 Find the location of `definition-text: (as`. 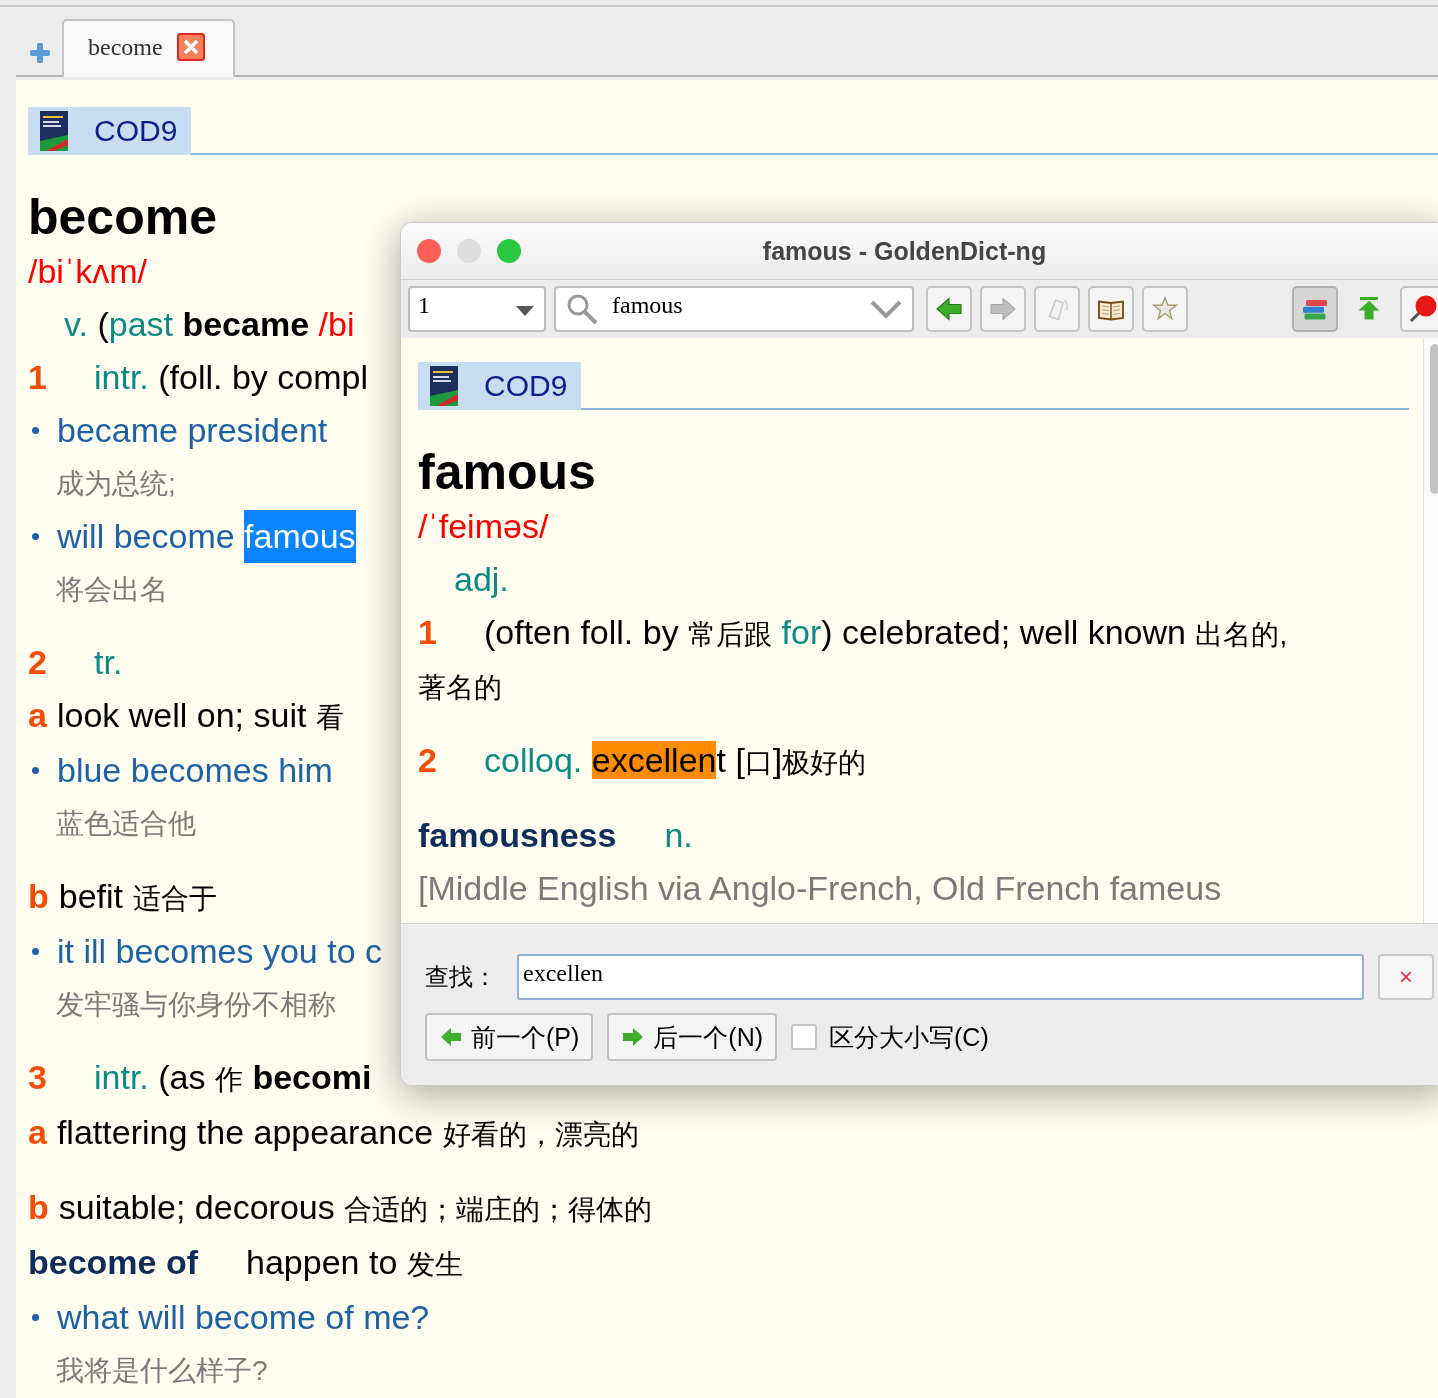

definition-text: (as is located at coordinates (182, 1077).